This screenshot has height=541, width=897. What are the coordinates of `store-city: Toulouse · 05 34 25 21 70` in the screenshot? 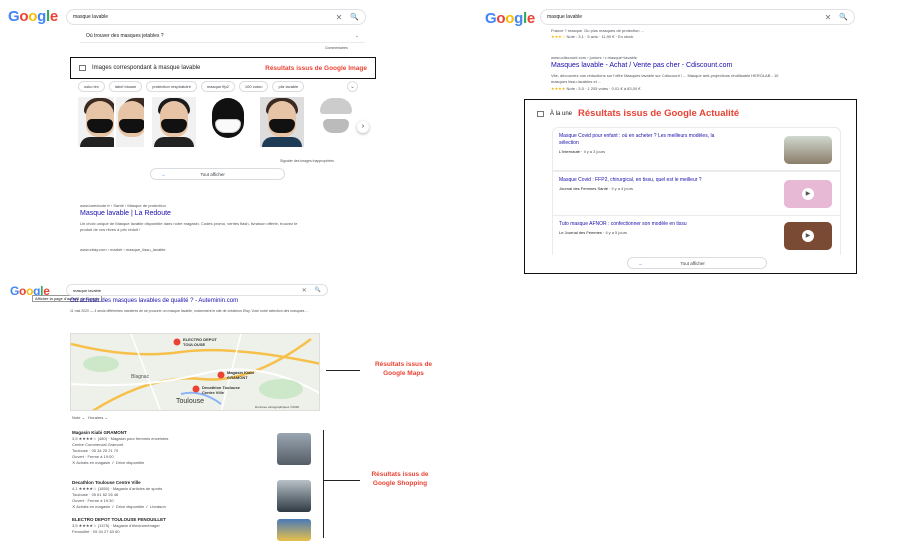 It's located at (95, 450).